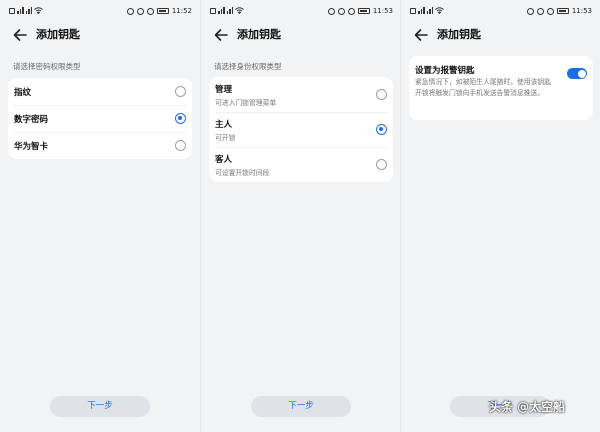  What do you see at coordinates (301, 94) in the screenshot?
I see `option-admin: 管理 可进入门锁管理菜单` at bounding box center [301, 94].